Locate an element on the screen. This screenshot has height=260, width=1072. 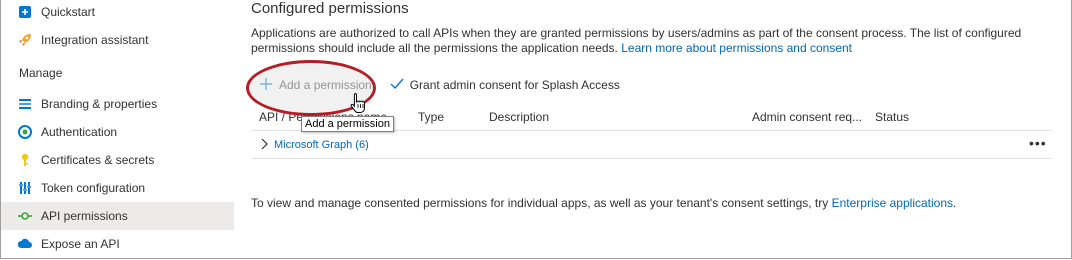
grant-admin-consent-button: Grant admin consent for Splash Access is located at coordinates (505, 85).